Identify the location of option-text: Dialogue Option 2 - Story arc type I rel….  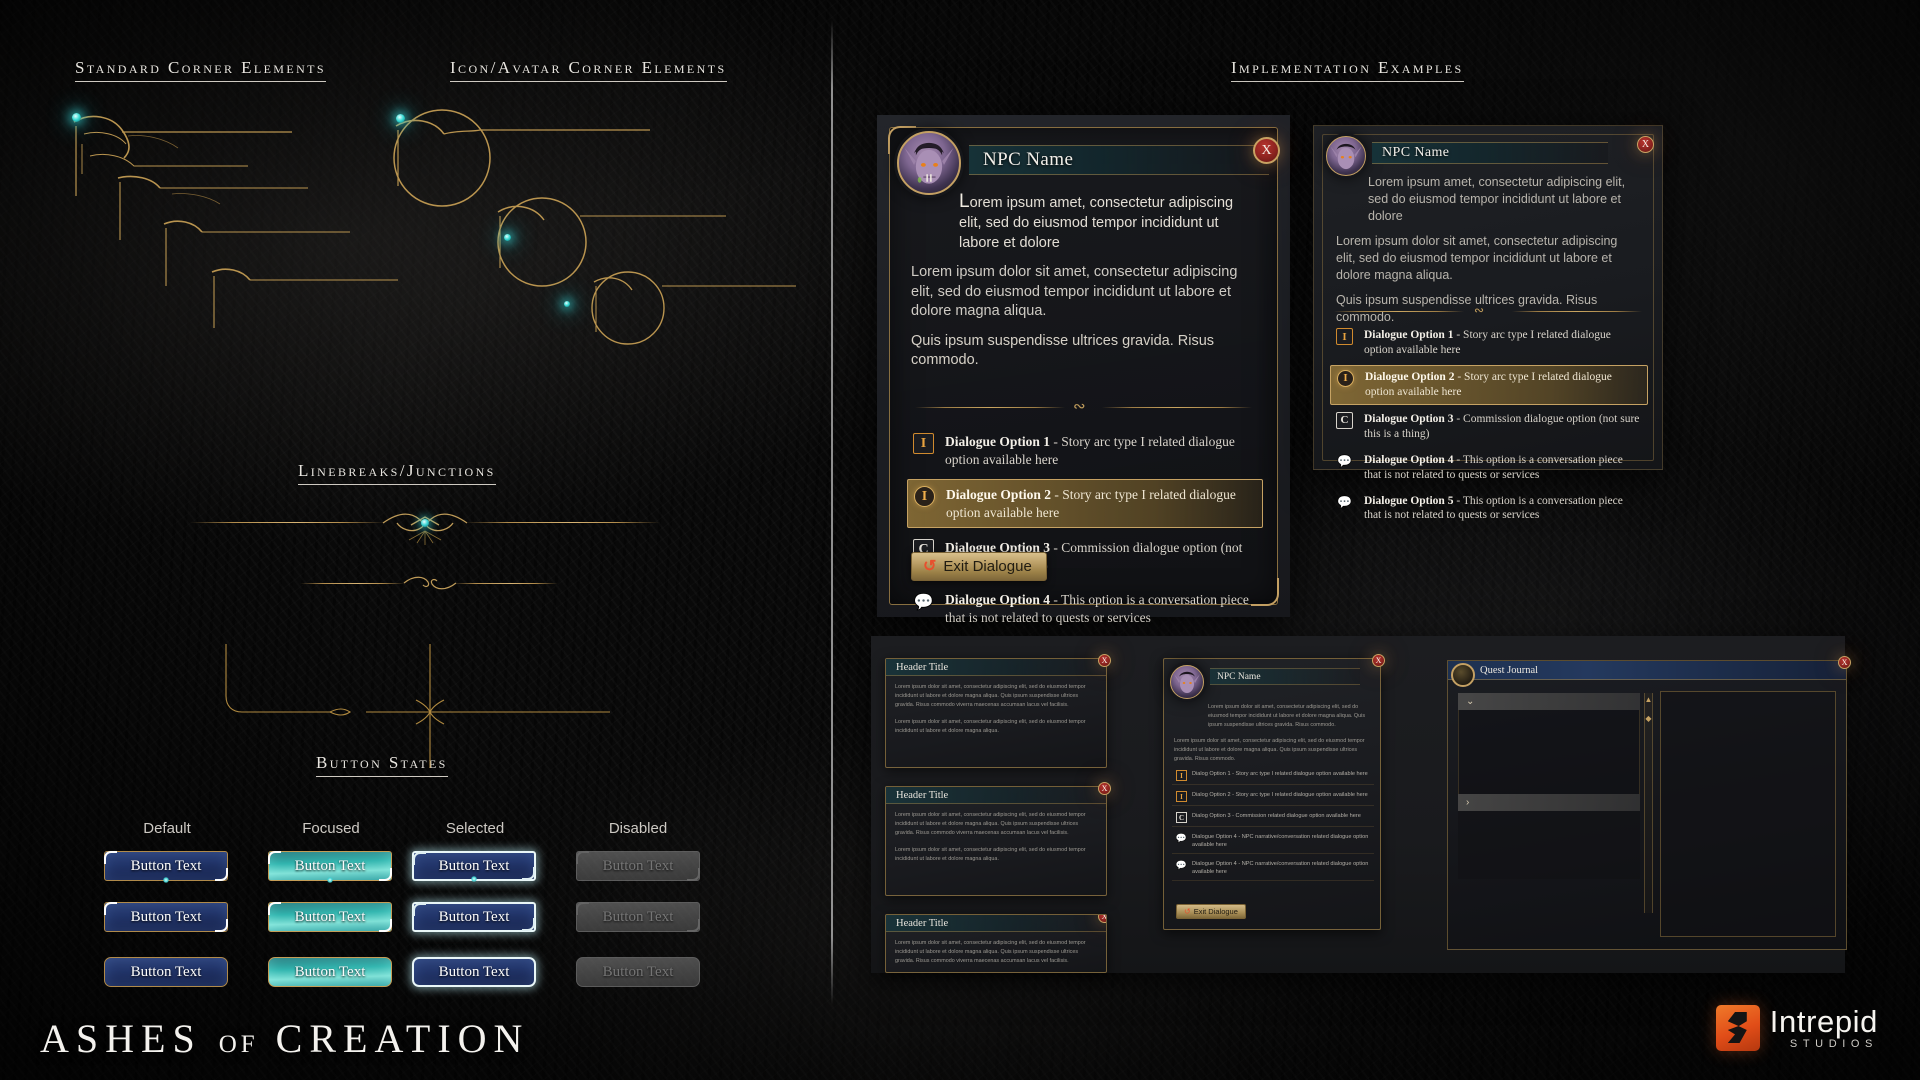
(1091, 503).